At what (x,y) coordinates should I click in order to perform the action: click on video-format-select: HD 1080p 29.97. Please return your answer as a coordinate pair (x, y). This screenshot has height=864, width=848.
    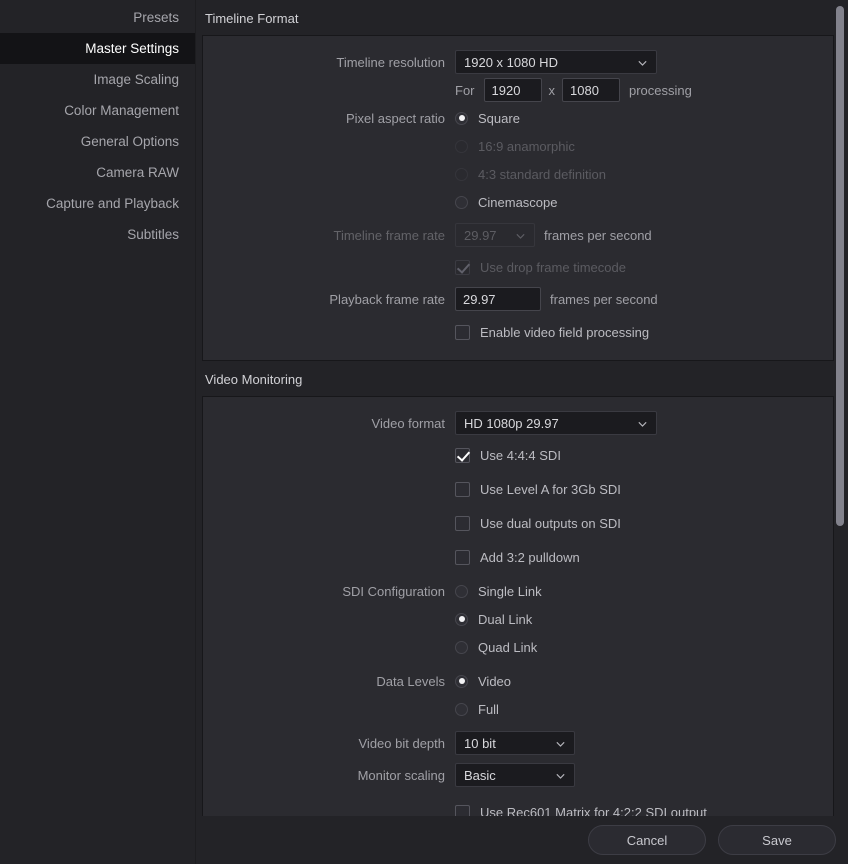
    Looking at the image, I should click on (556, 423).